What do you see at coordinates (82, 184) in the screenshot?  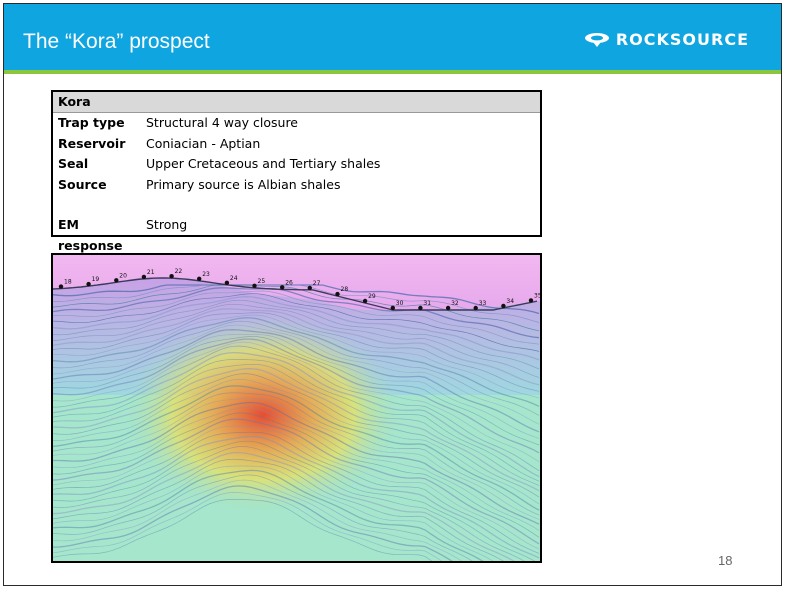 I see `row-label: Source` at bounding box center [82, 184].